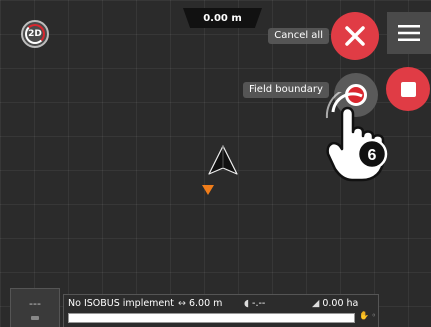 The width and height of the screenshot is (431, 327). I want to click on menu-button, so click(409, 33).